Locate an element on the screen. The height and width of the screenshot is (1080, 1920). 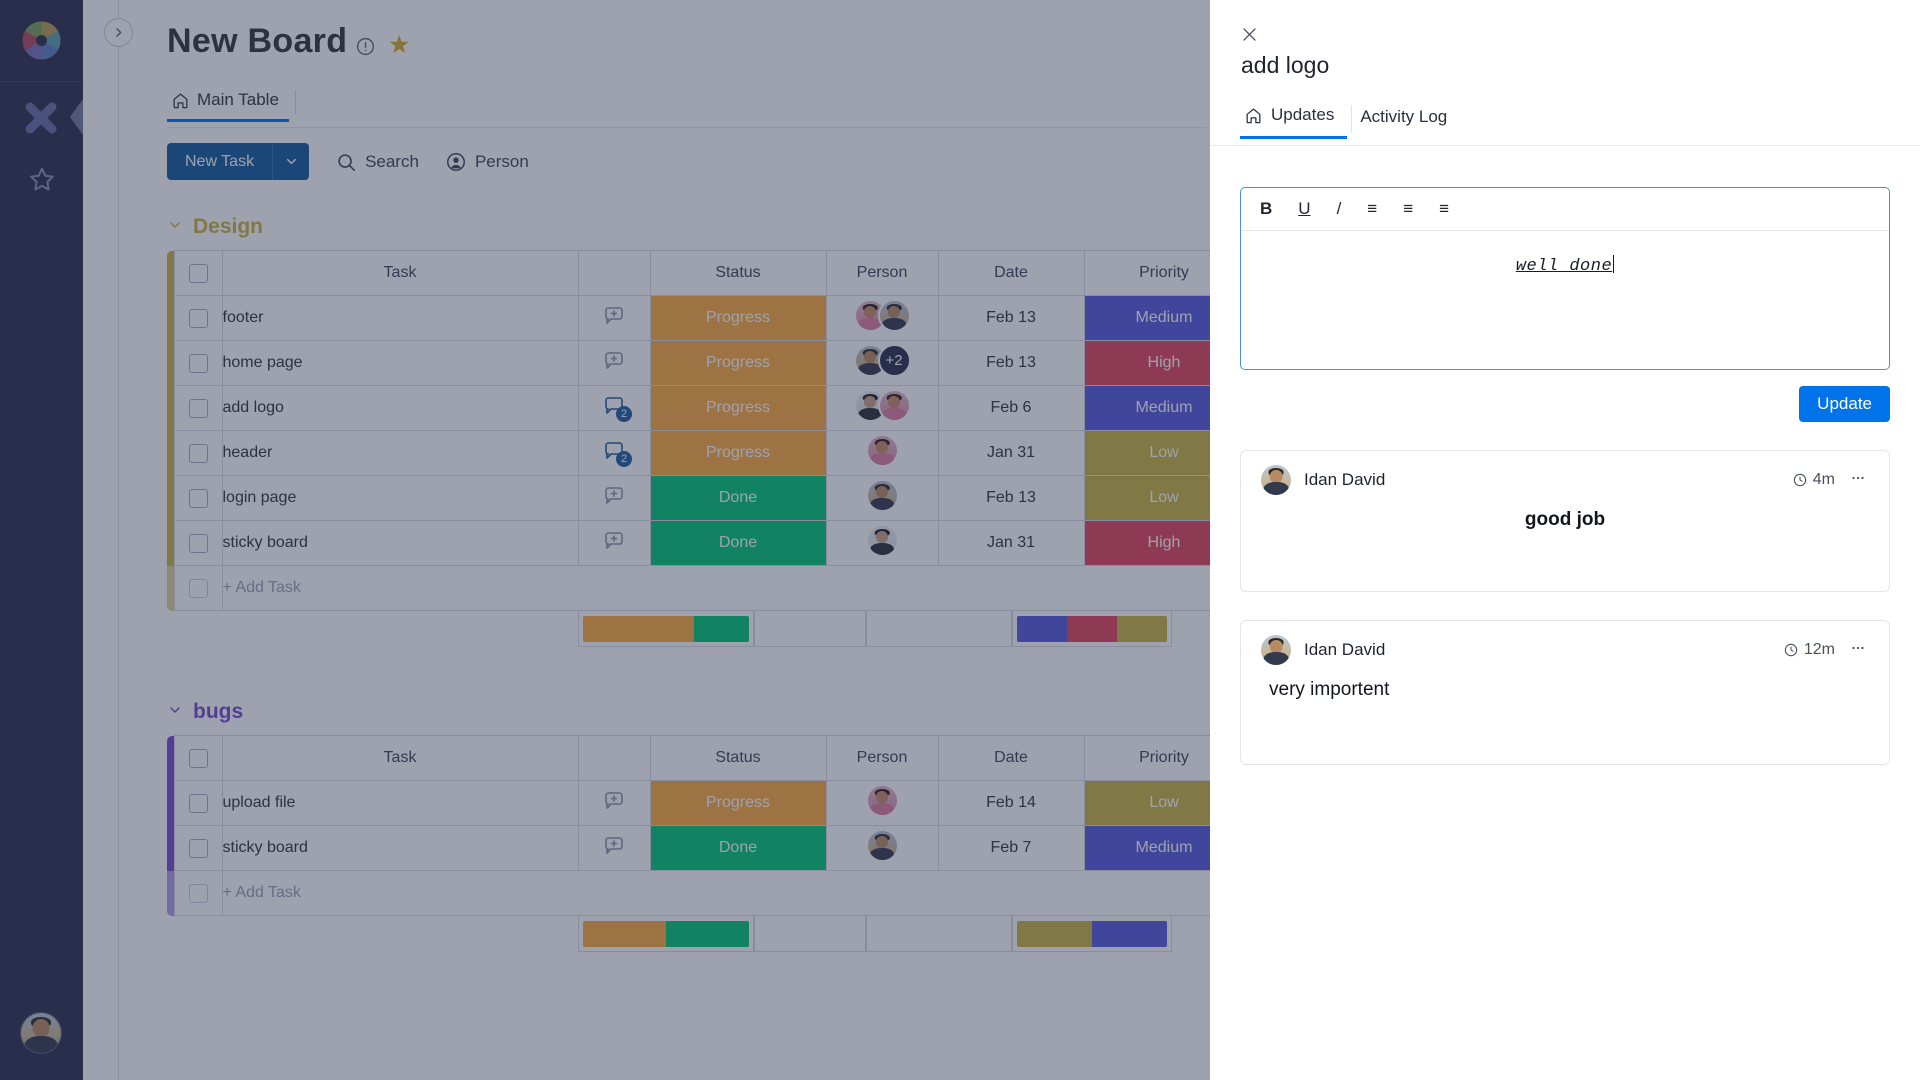
update-text: good job is located at coordinates (1565, 519).